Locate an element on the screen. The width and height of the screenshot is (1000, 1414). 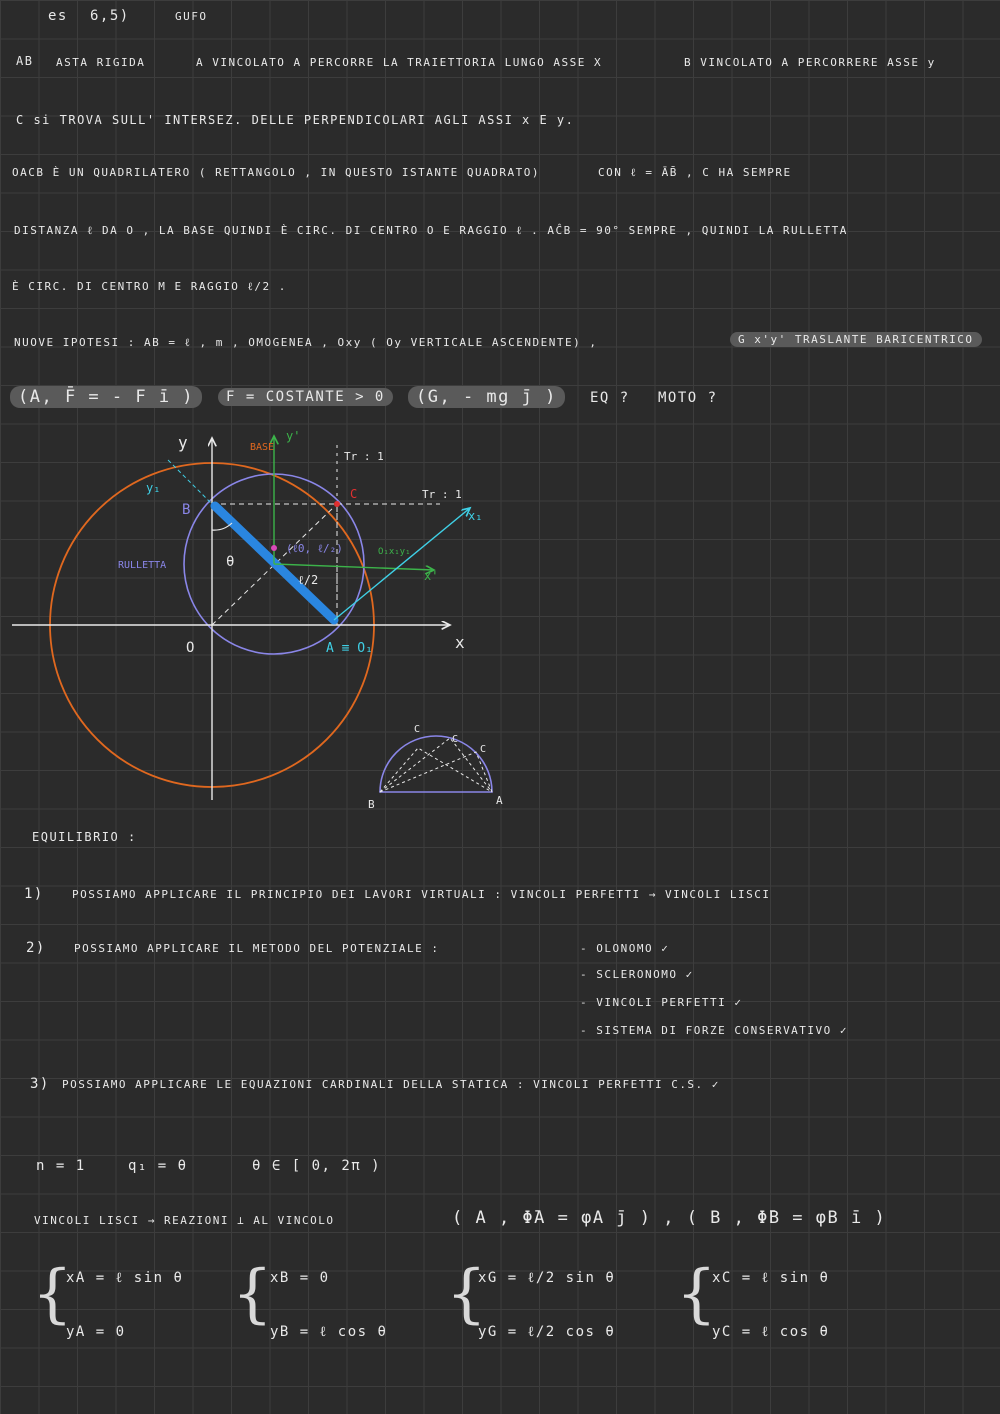
mini-semicircle is located at coordinates (436, 764).